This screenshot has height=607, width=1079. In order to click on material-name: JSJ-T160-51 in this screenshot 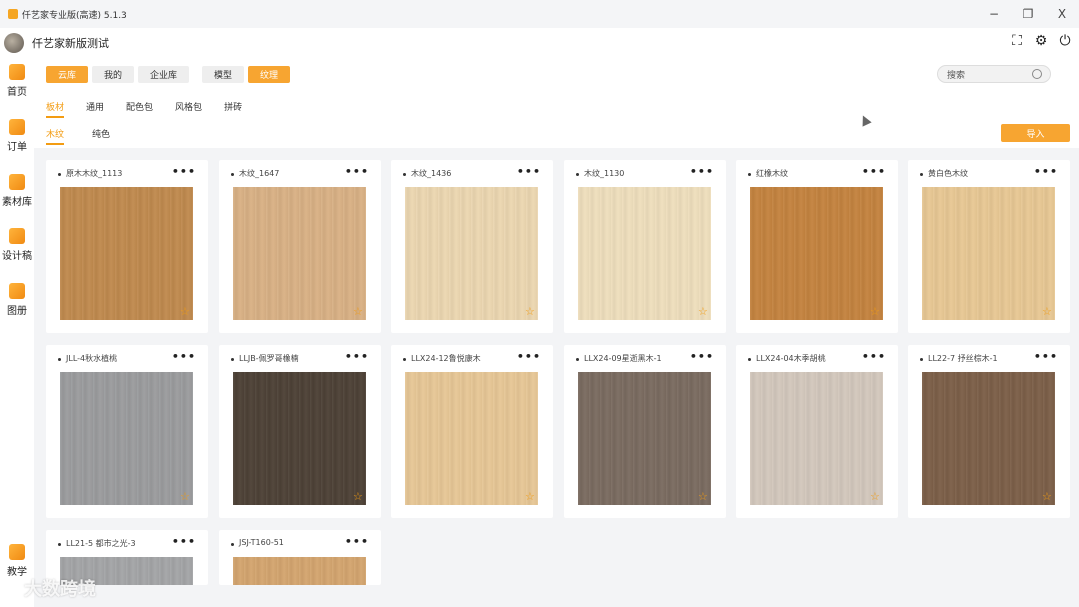, I will do `click(261, 542)`.